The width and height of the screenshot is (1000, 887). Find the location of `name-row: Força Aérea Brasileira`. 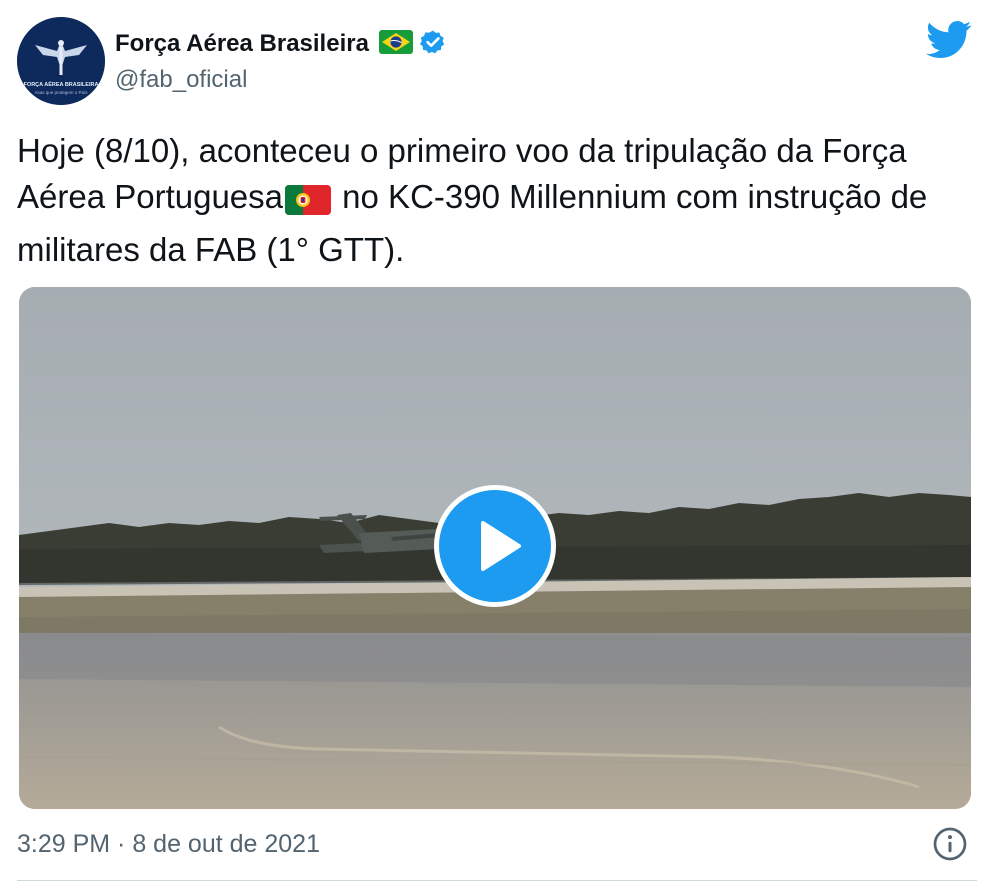

name-row: Força Aérea Brasileira is located at coordinates (280, 44).